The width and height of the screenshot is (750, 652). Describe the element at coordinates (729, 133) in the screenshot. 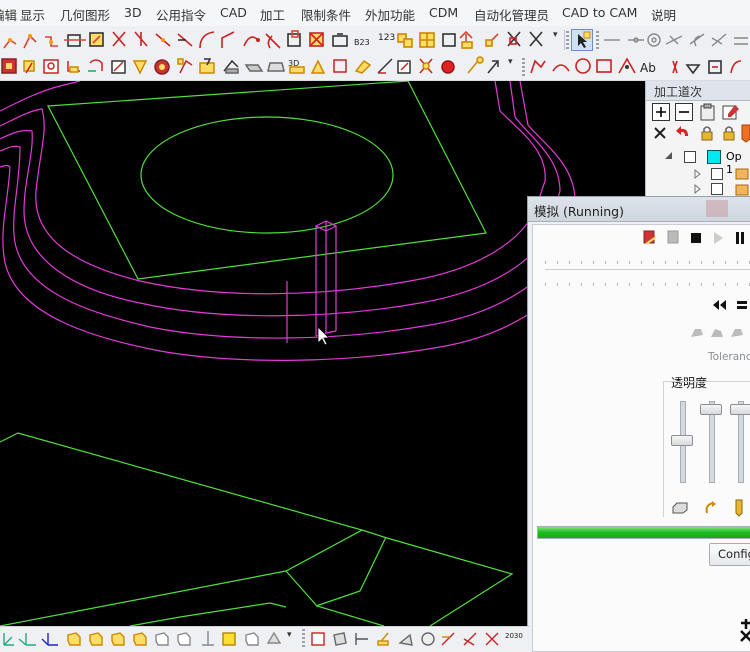

I see `lock-secondary-icon` at that location.